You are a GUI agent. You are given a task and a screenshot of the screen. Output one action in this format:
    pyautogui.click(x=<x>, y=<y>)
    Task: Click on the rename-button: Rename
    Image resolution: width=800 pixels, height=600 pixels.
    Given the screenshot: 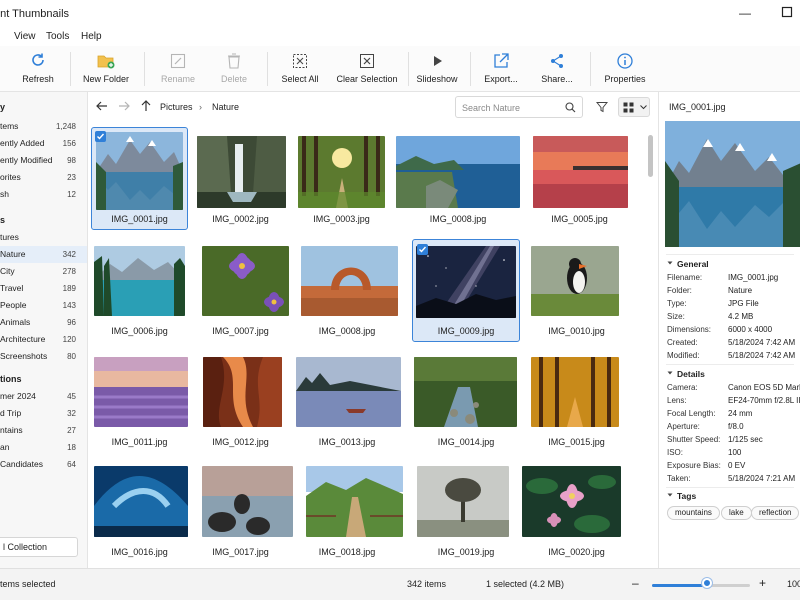 What is the action you would take?
    pyautogui.click(x=178, y=68)
    